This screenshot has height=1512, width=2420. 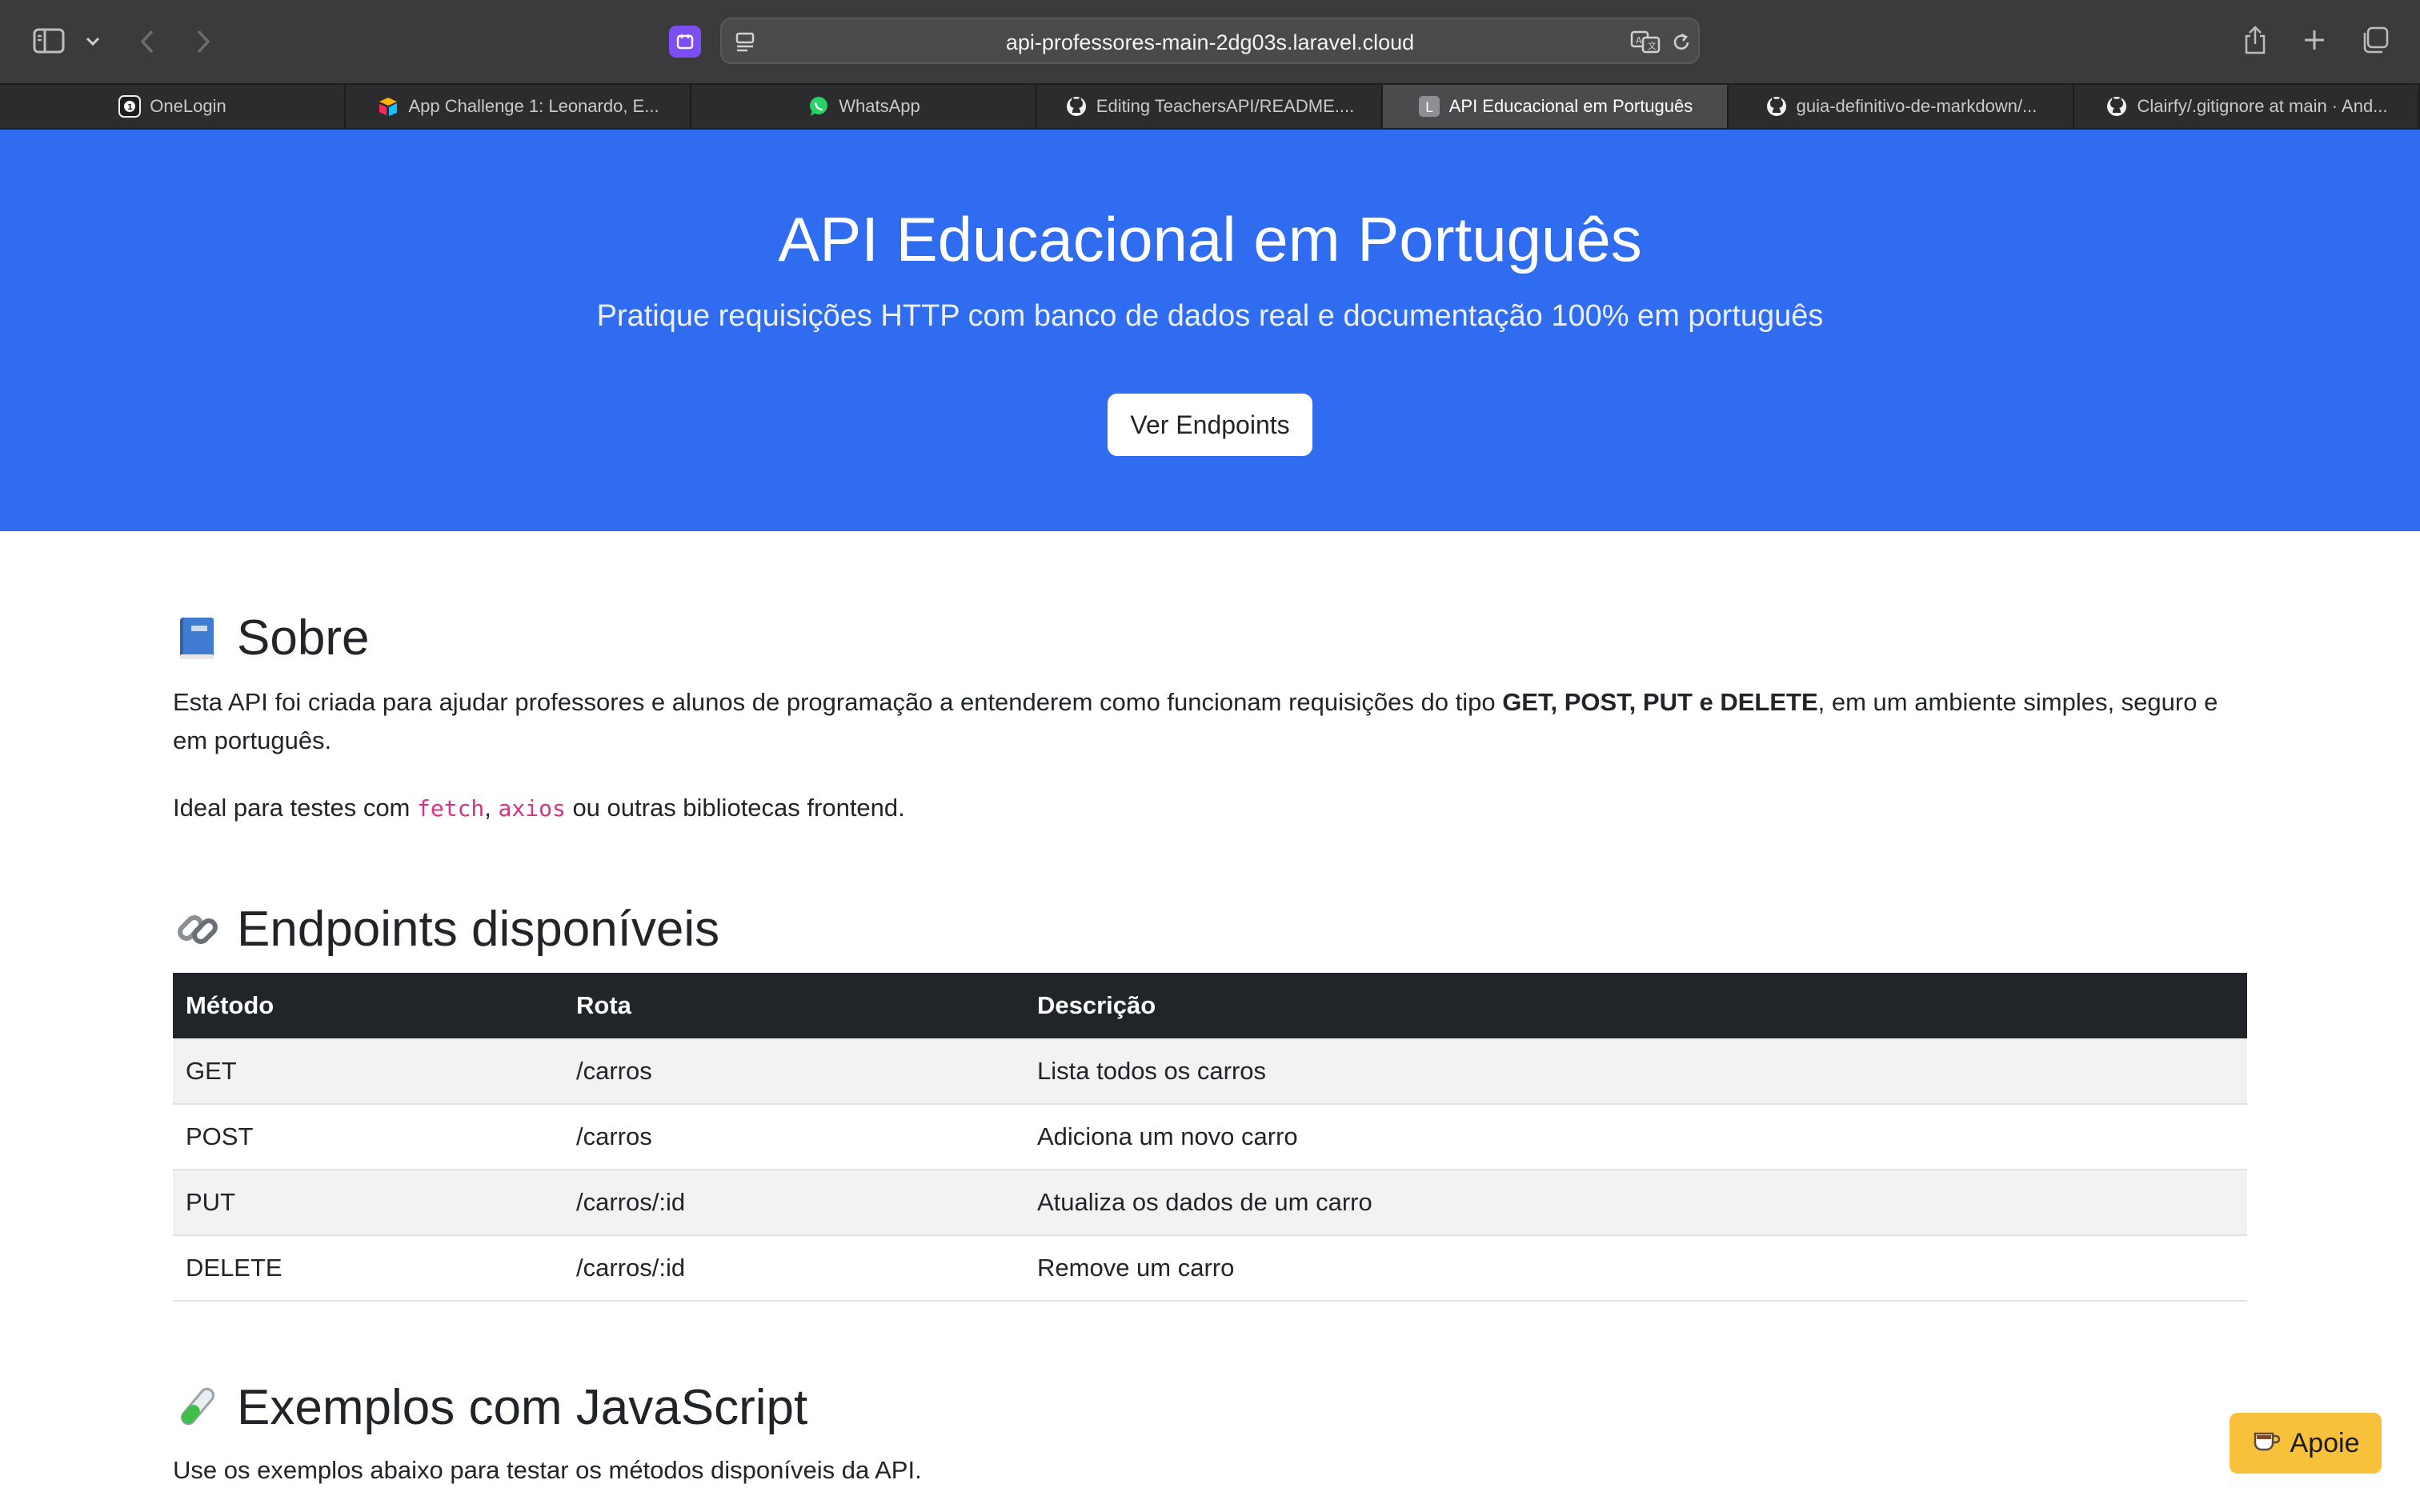 I want to click on chevron-down-icon, so click(x=92, y=41).